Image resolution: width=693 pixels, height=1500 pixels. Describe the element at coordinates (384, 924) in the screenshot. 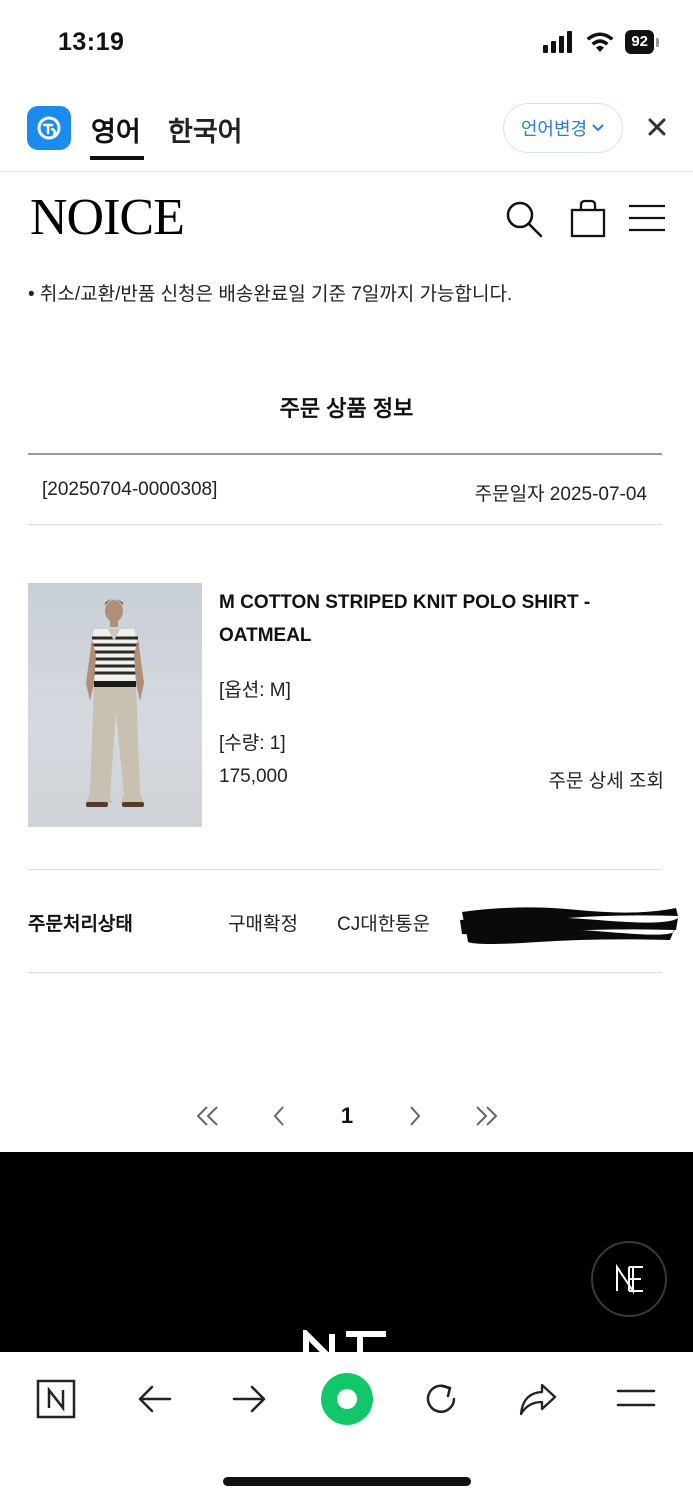

I see `carrier-name: CJ대한통운` at that location.